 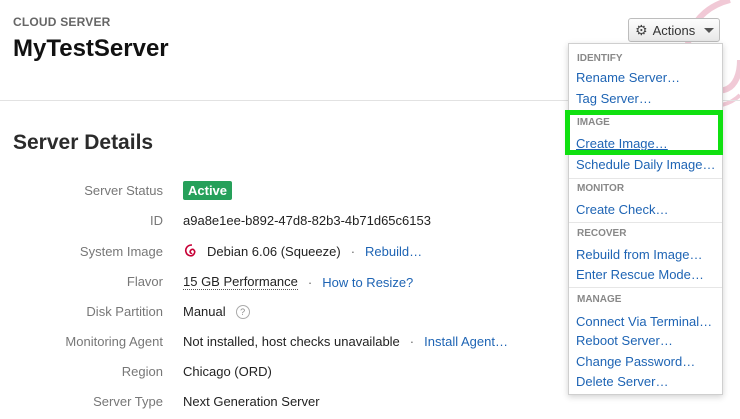 What do you see at coordinates (367, 282) in the screenshot?
I see `how-to-resize-link: How to Resize?` at bounding box center [367, 282].